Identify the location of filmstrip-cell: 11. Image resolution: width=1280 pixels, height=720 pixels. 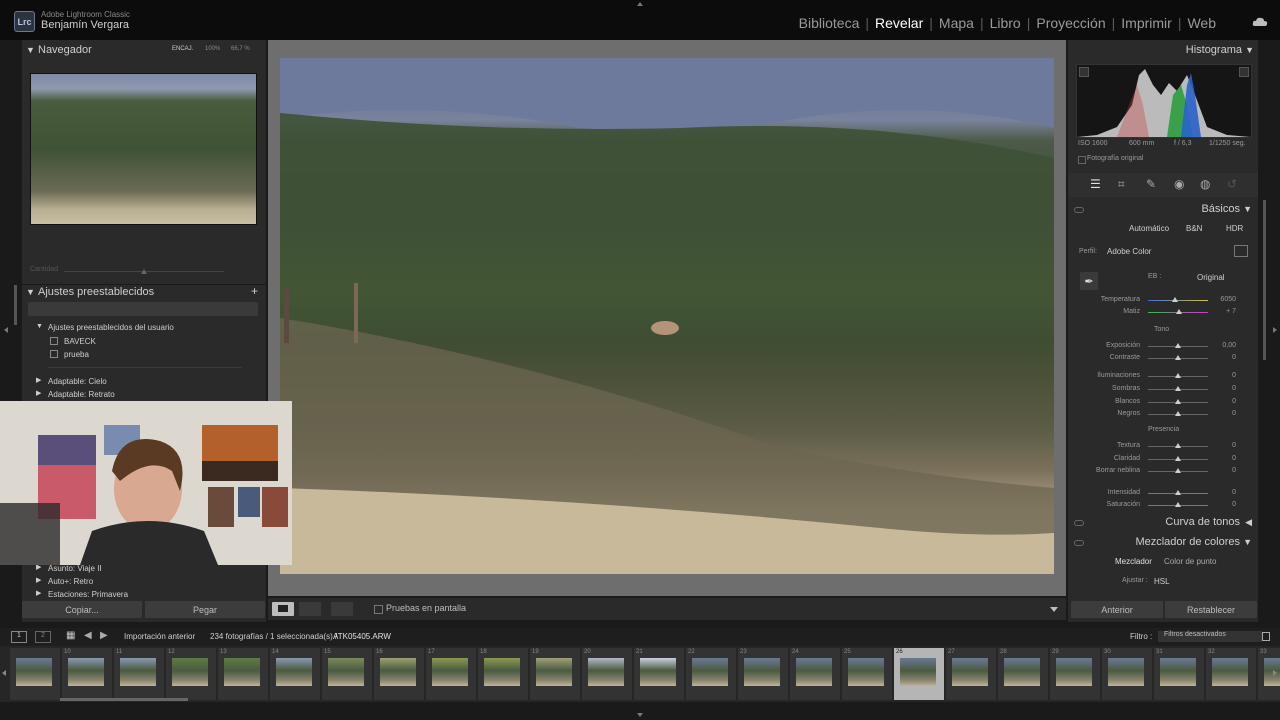
(139, 674).